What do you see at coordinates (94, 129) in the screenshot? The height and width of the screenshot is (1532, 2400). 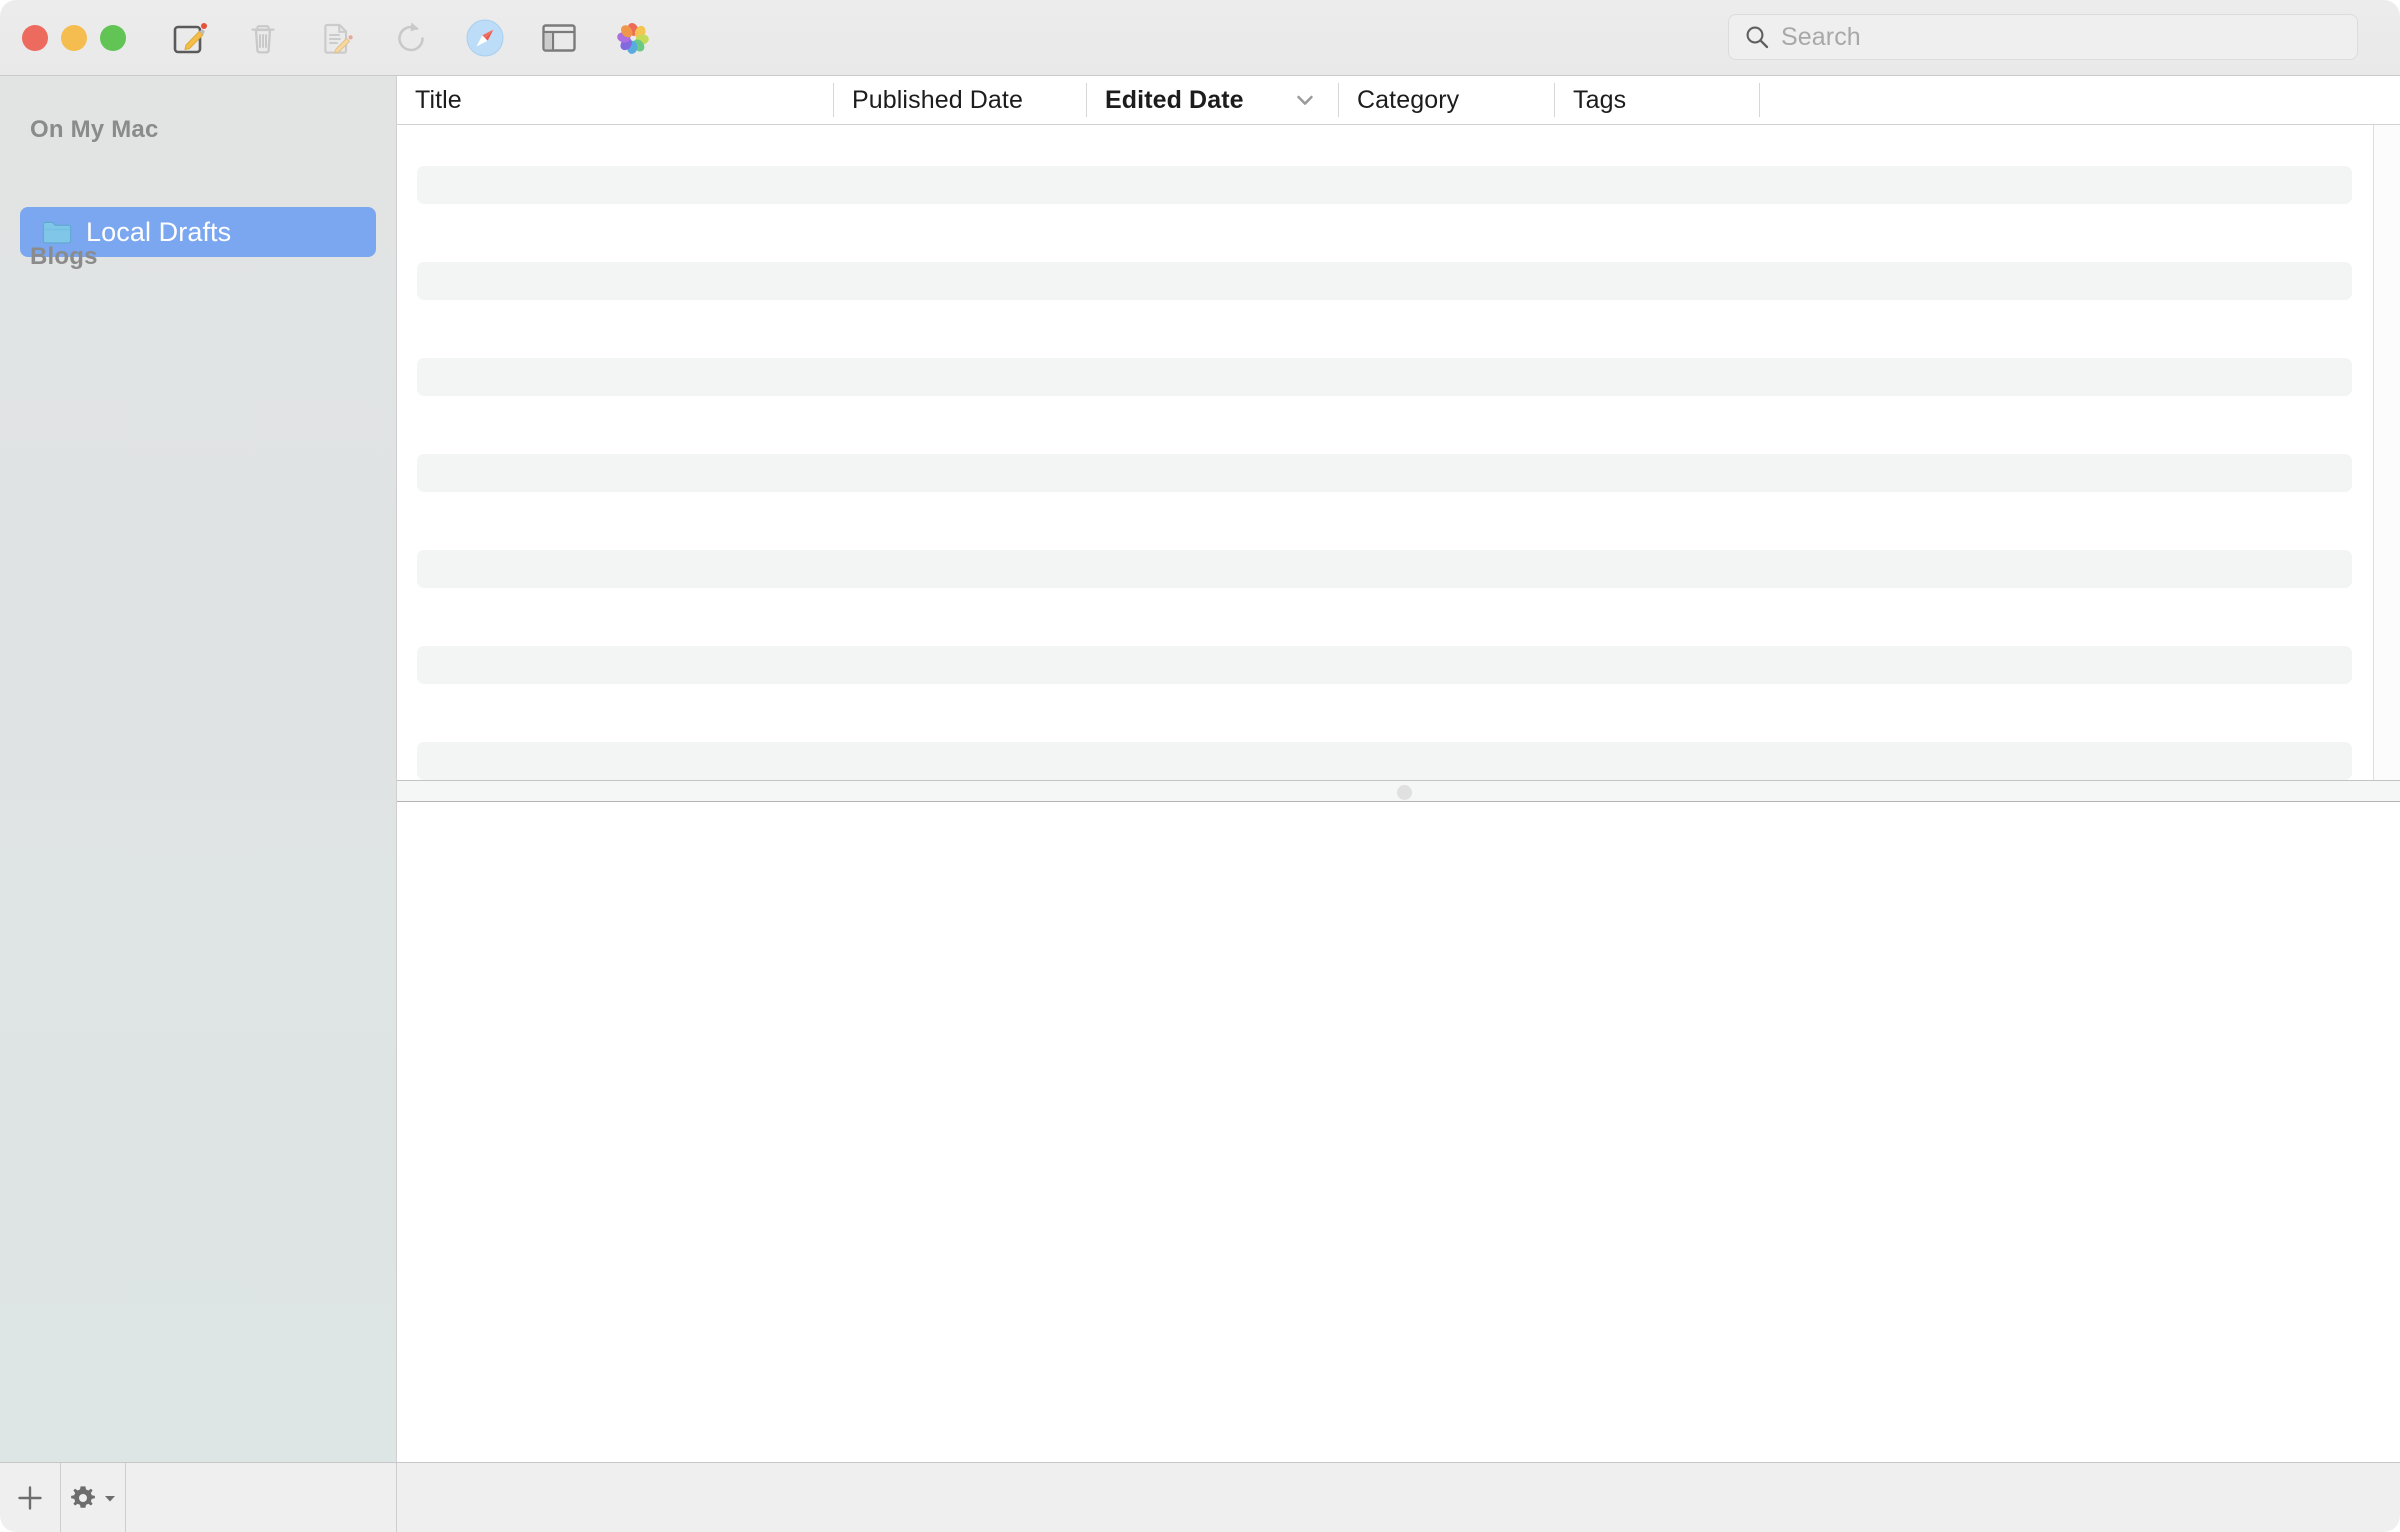 I see `sidebar-section-header-on-my-mac: On My Mac` at bounding box center [94, 129].